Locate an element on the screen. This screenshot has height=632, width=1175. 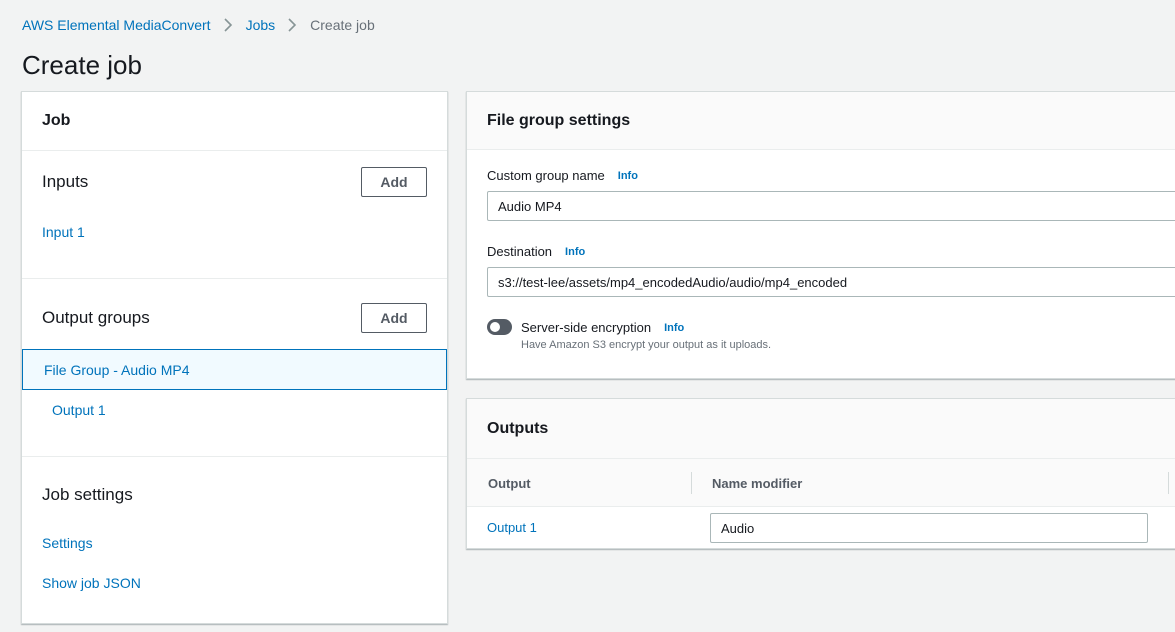
breadcrumb-current: Create job is located at coordinates (342, 25).